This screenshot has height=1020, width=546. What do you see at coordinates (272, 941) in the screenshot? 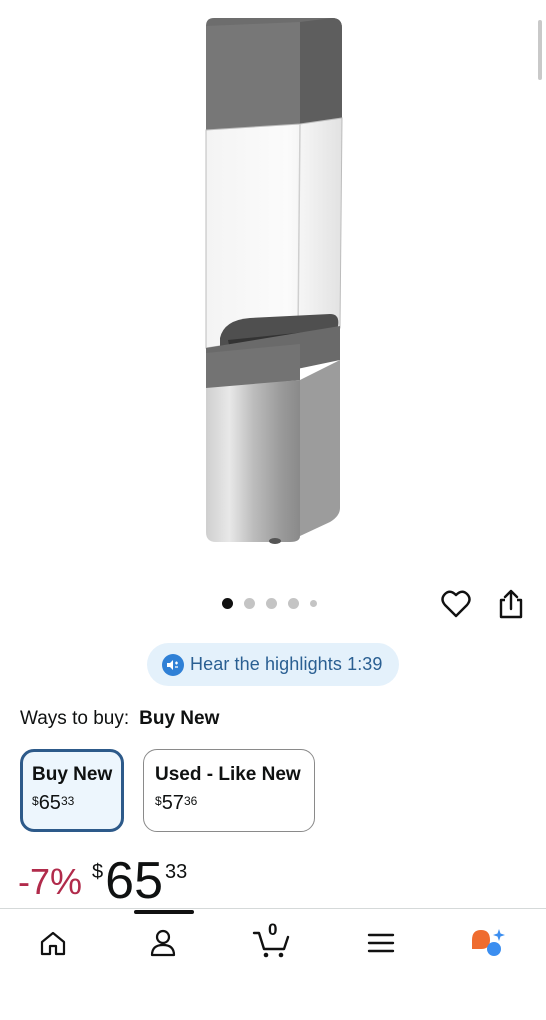
I see `nav-cart: 0` at bounding box center [272, 941].